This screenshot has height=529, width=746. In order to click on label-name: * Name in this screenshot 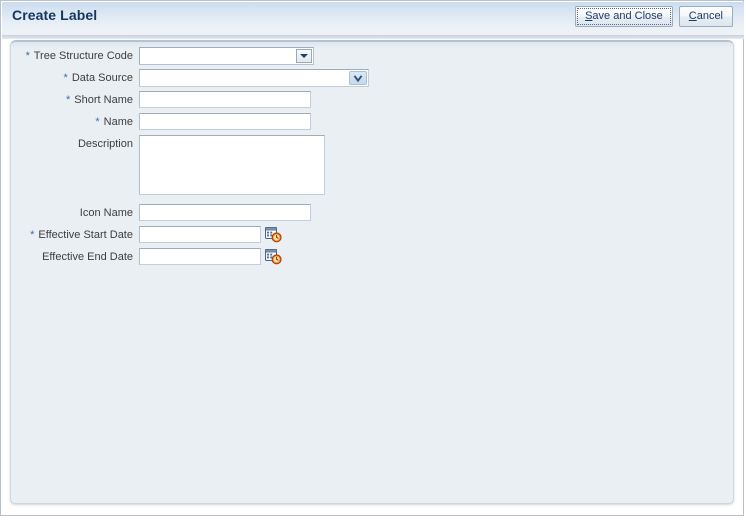, I will do `click(75, 122)`.